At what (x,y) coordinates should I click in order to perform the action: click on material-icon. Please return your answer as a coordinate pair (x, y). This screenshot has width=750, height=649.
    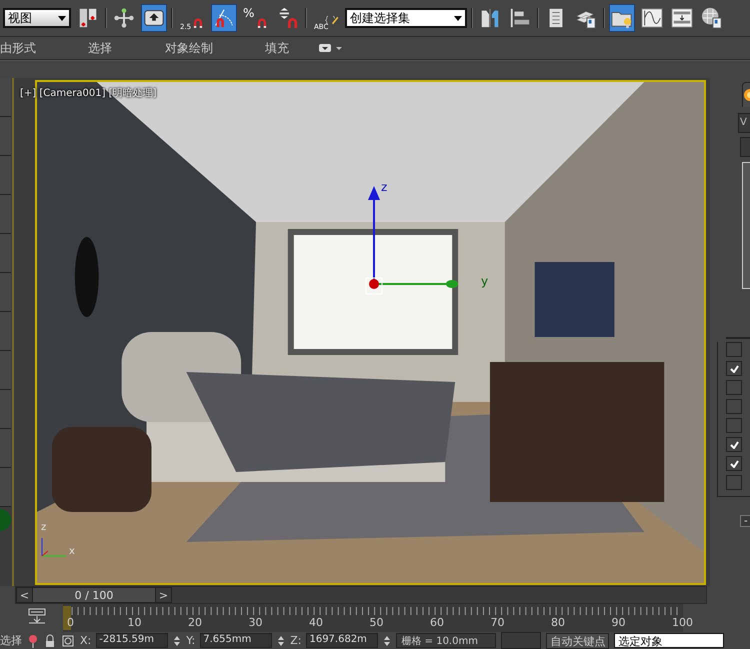
    Looking at the image, I should click on (712, 18).